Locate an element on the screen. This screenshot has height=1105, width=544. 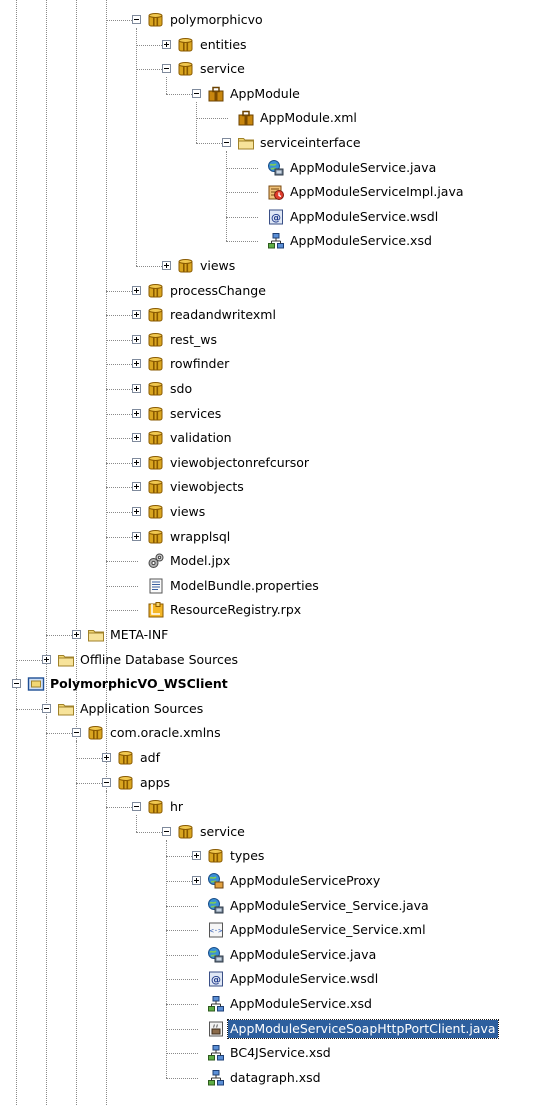
tree-node: types is located at coordinates (272, 856).